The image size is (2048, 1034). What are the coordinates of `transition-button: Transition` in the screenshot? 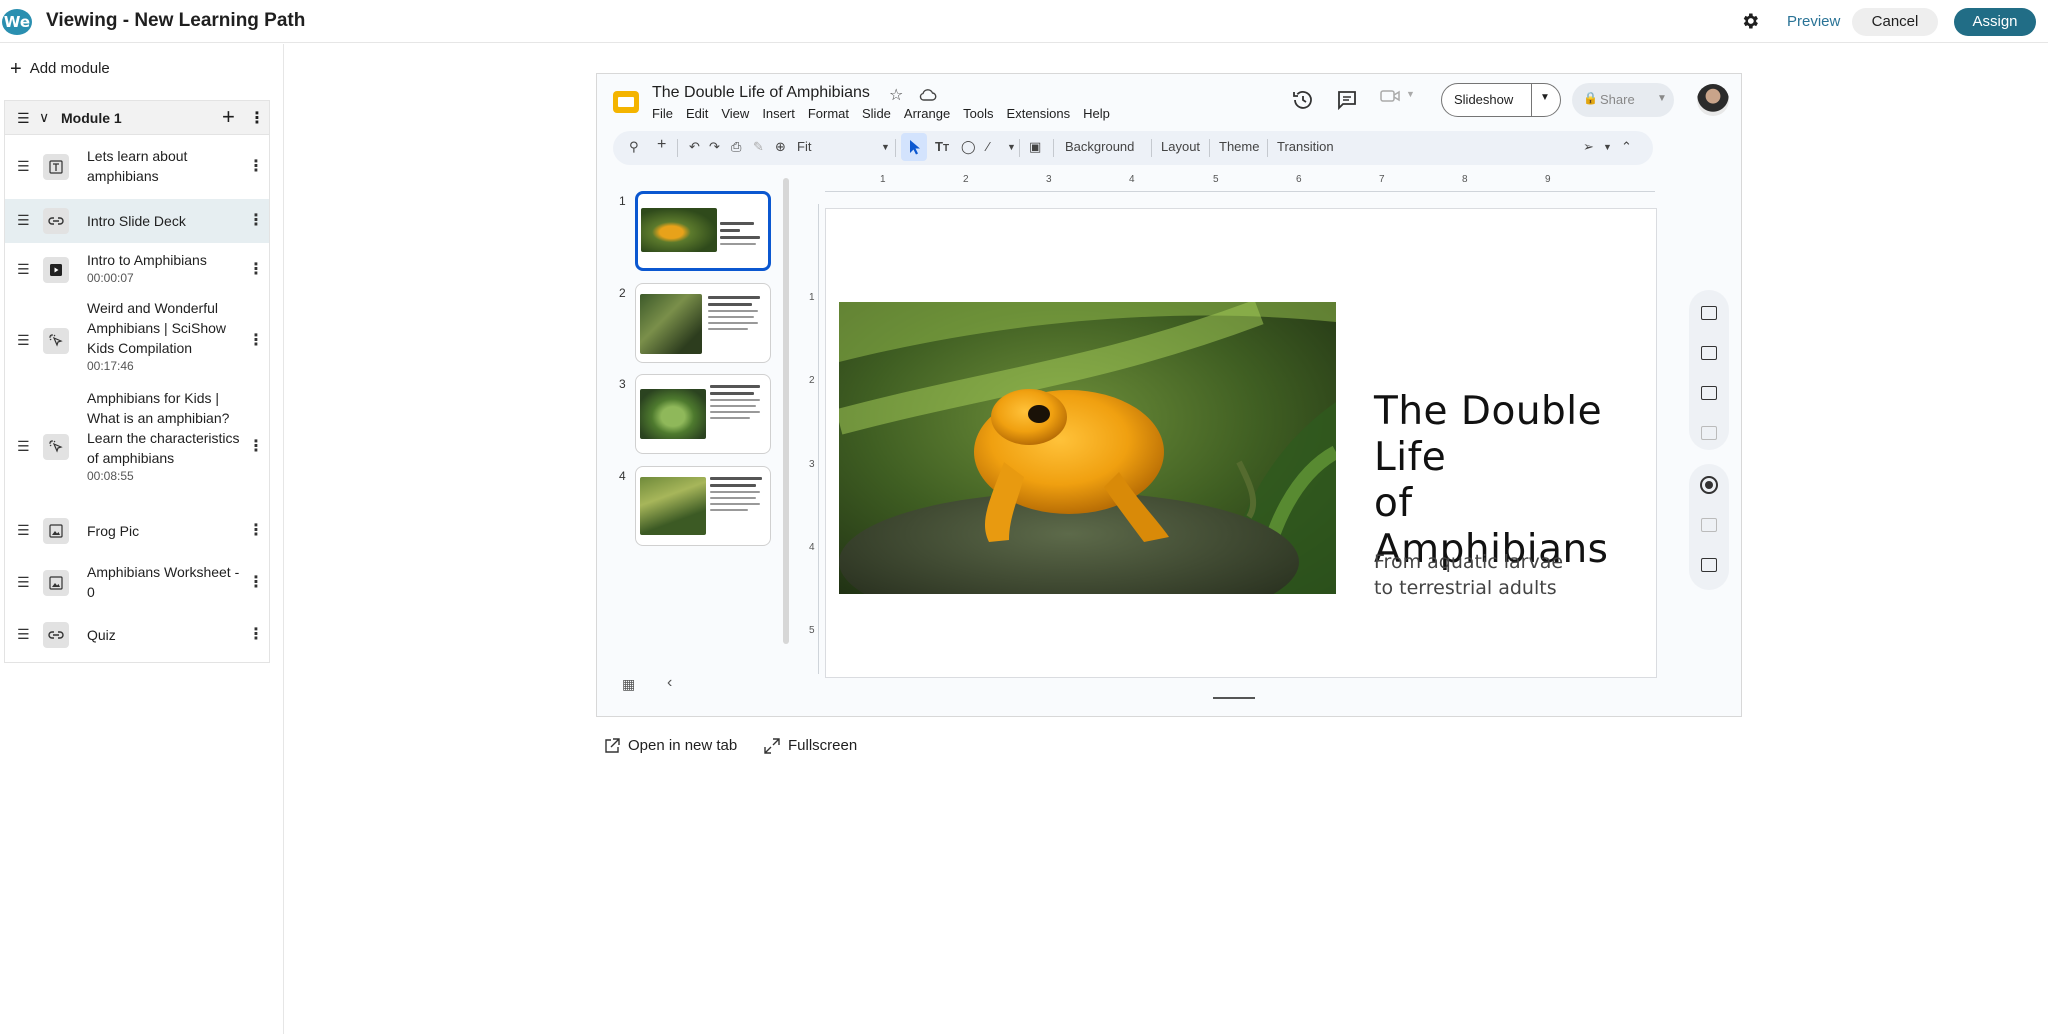 It's located at (1305, 146).